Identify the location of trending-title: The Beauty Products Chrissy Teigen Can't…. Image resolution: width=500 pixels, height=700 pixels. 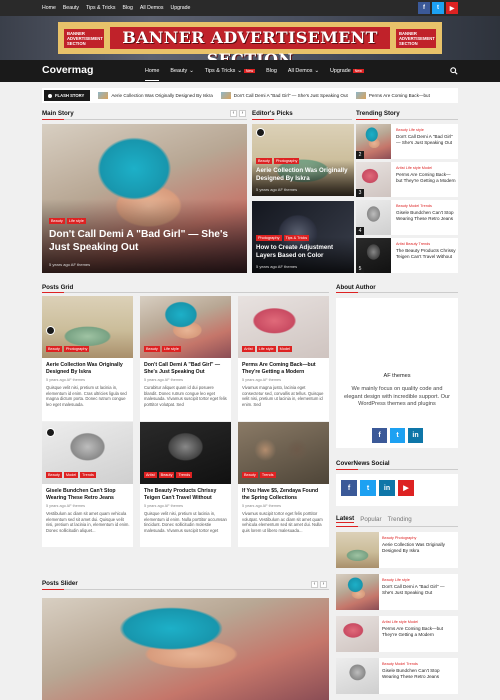
(426, 254).